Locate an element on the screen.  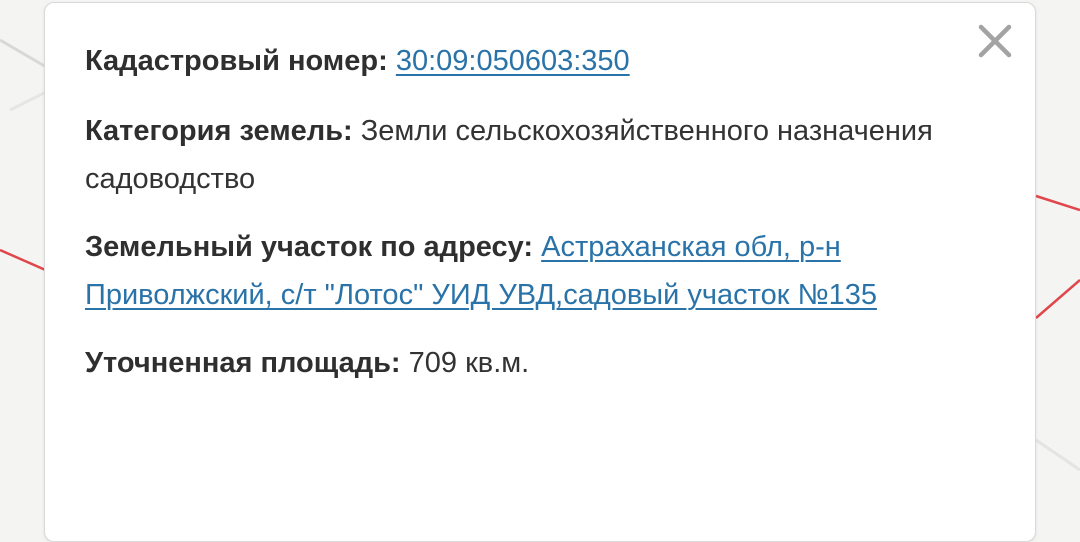
close-icon is located at coordinates (995, 41).